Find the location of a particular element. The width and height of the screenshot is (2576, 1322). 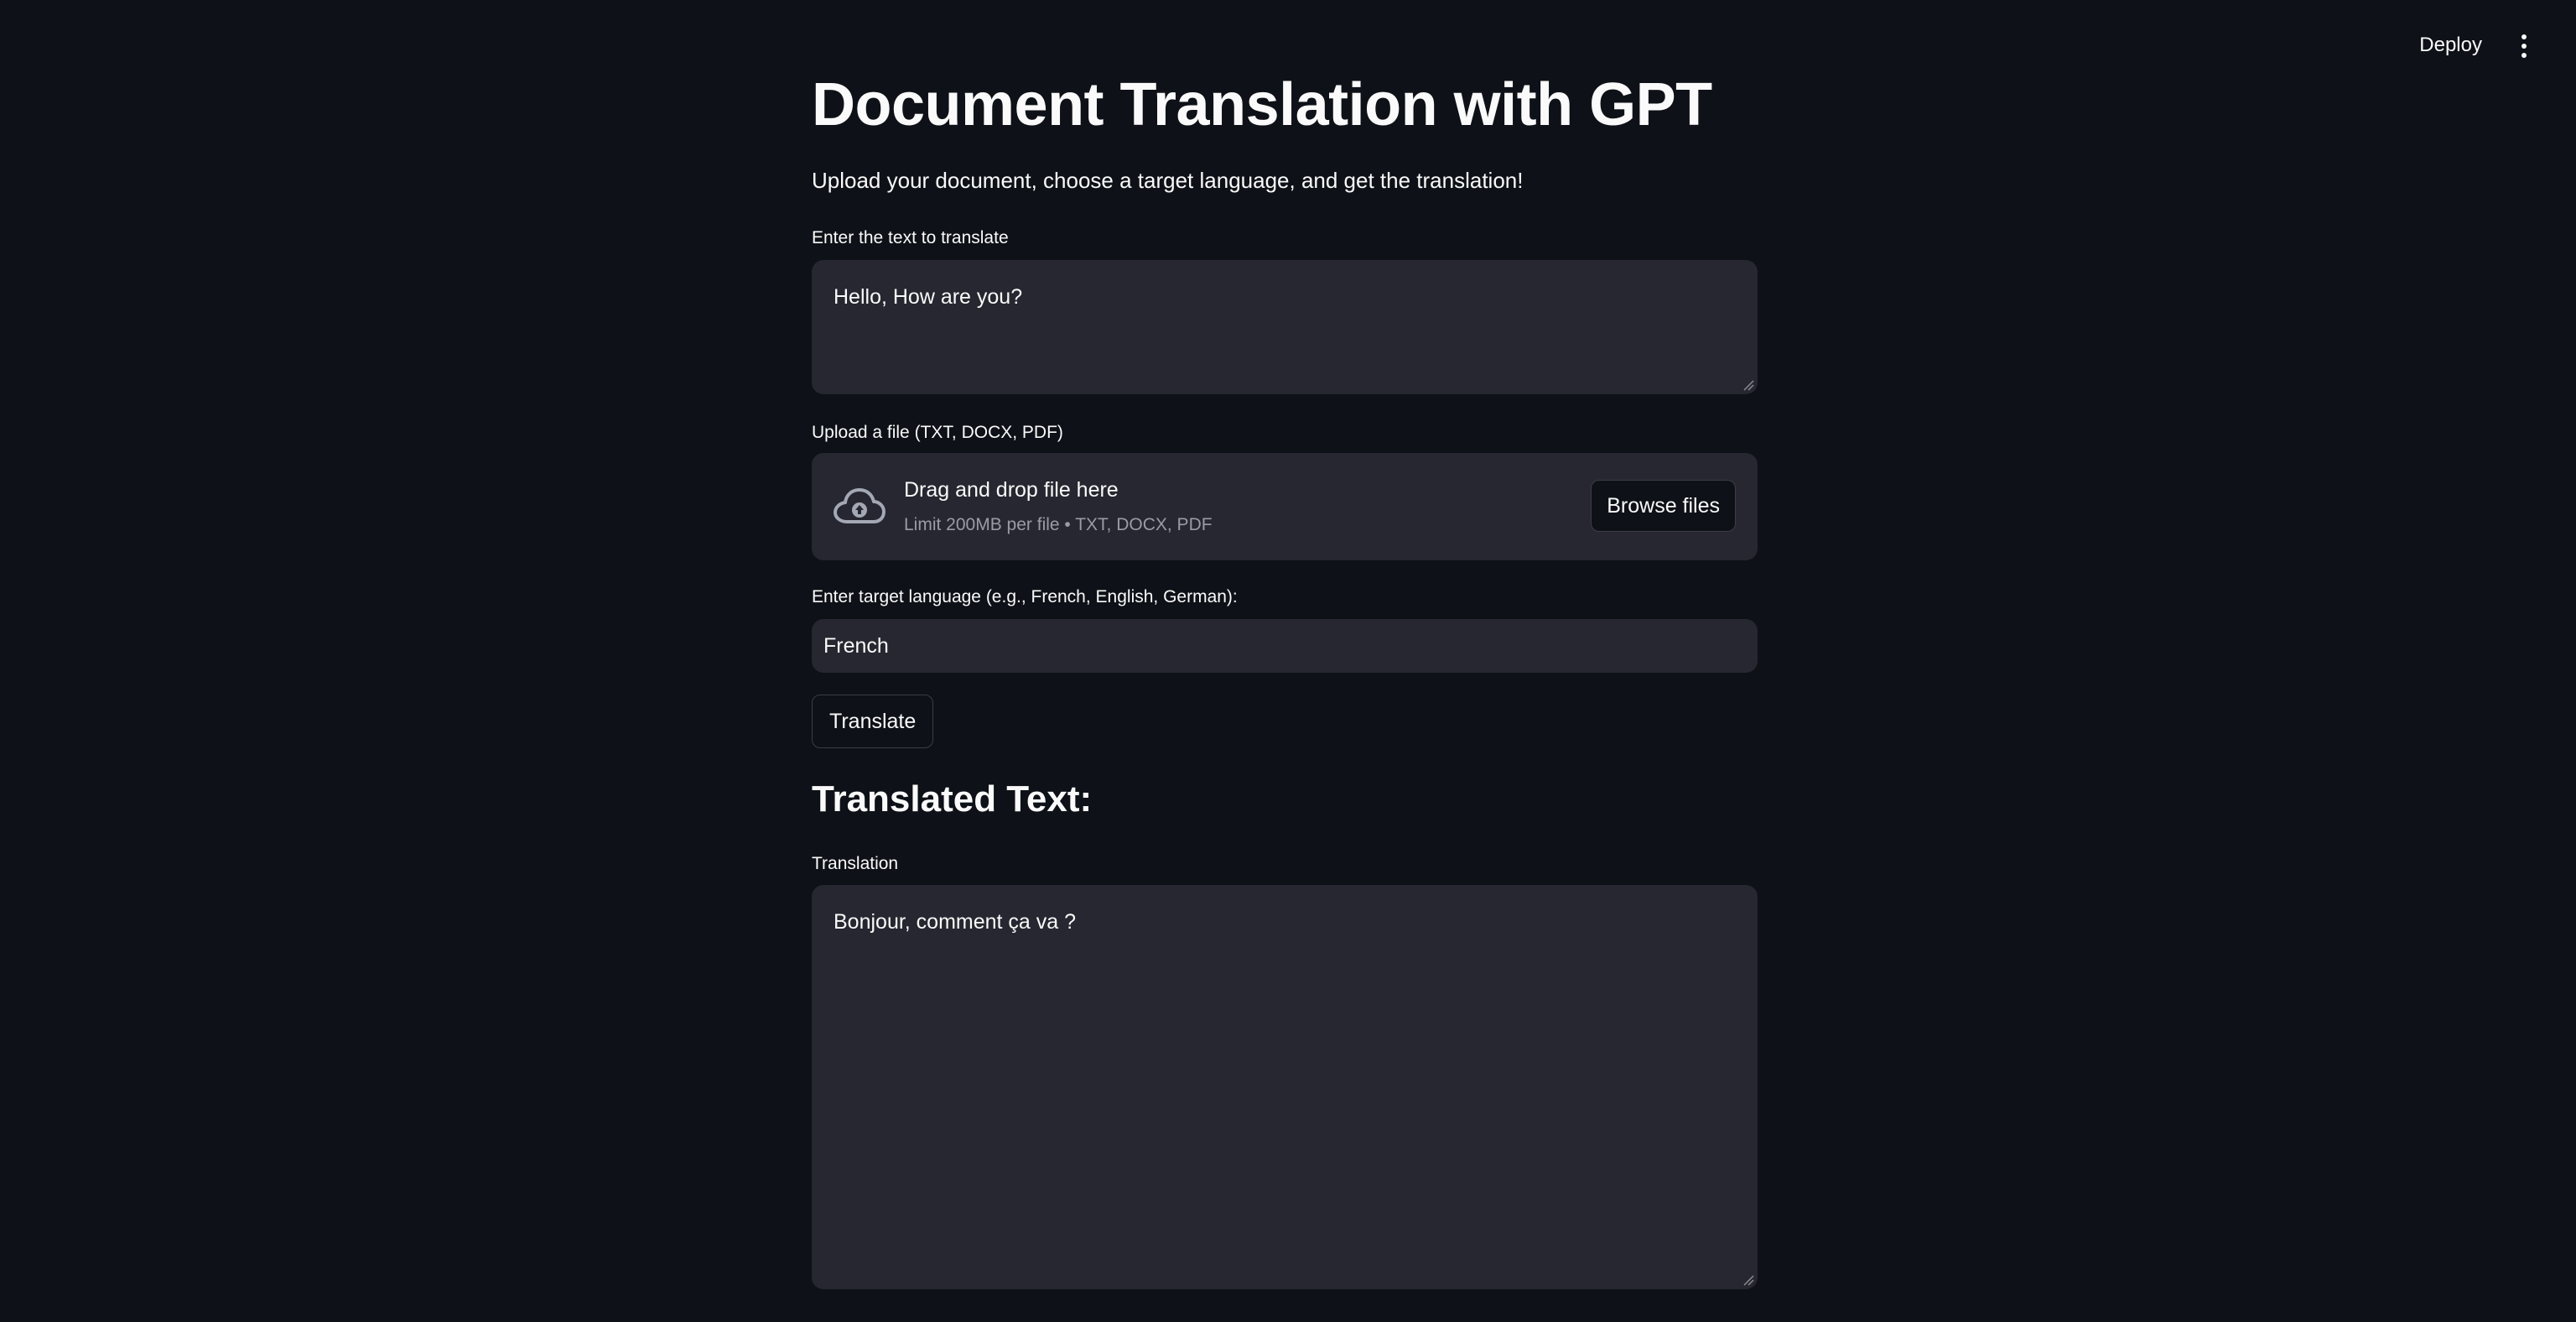

source-text-value: Hello, How are you? is located at coordinates (928, 297).